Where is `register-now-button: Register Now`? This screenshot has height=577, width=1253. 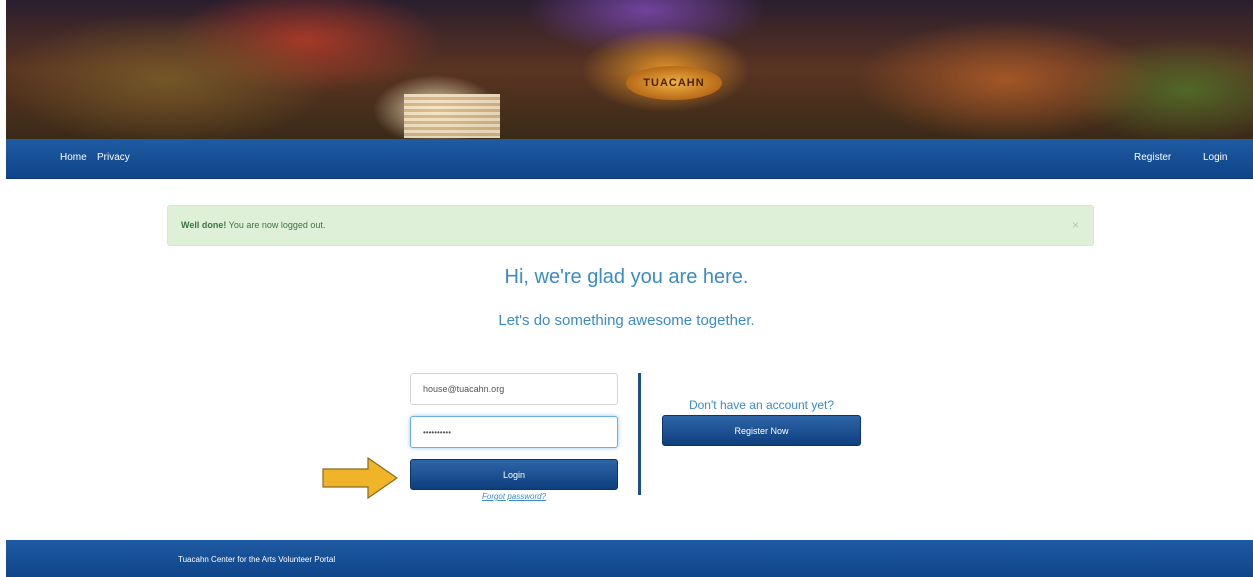 register-now-button: Register Now is located at coordinates (761, 430).